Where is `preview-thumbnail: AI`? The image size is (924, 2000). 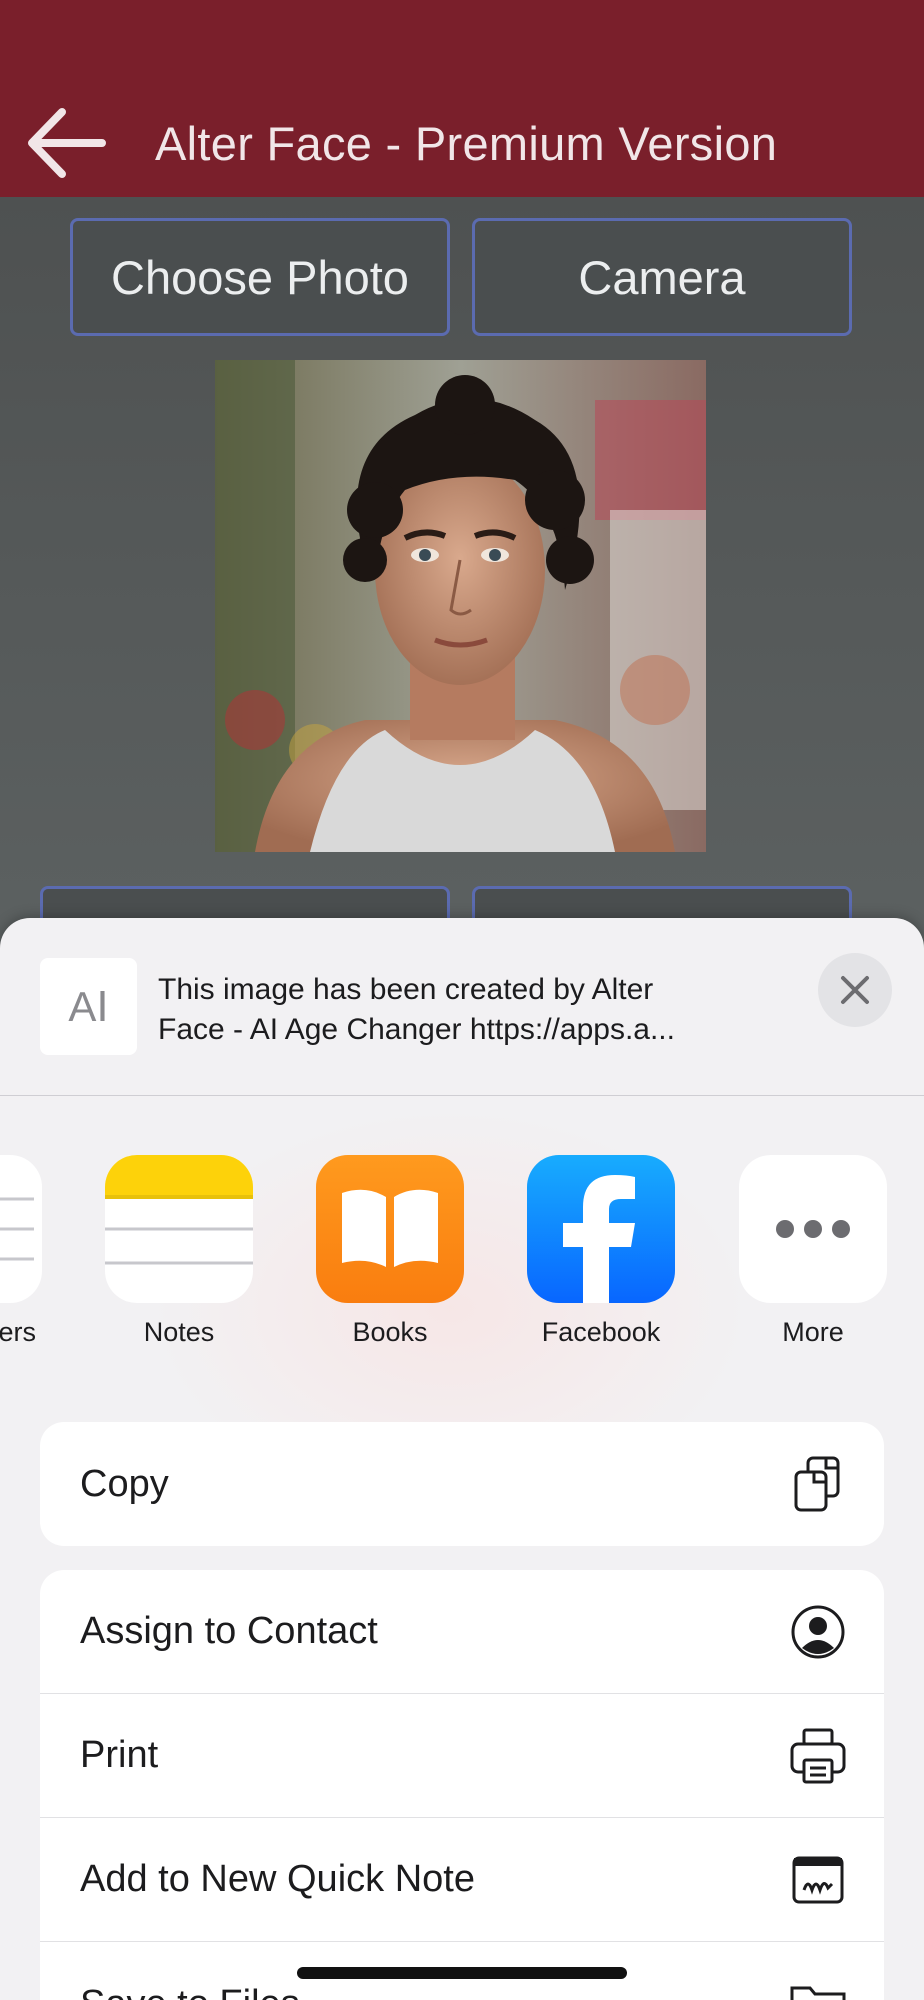 preview-thumbnail: AI is located at coordinates (88, 1006).